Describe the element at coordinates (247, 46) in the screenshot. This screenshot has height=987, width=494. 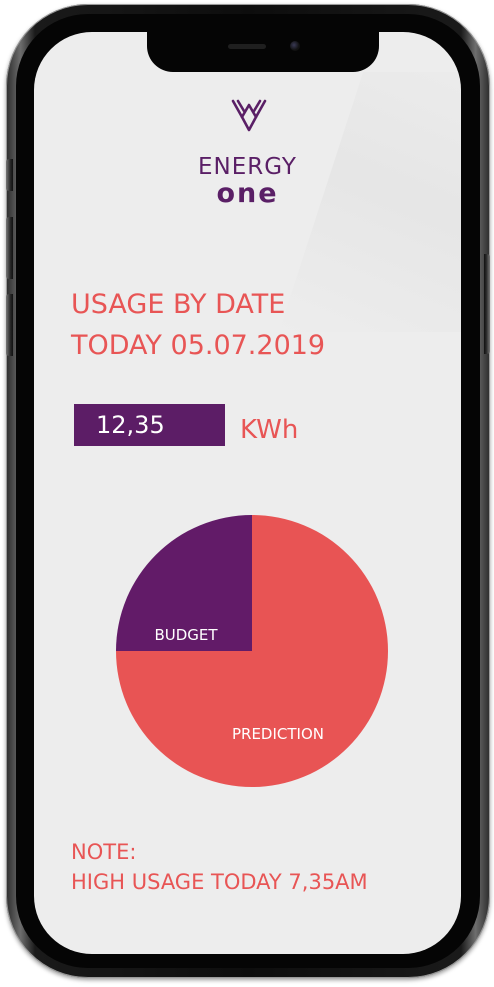
I see `earpiece-speaker` at that location.